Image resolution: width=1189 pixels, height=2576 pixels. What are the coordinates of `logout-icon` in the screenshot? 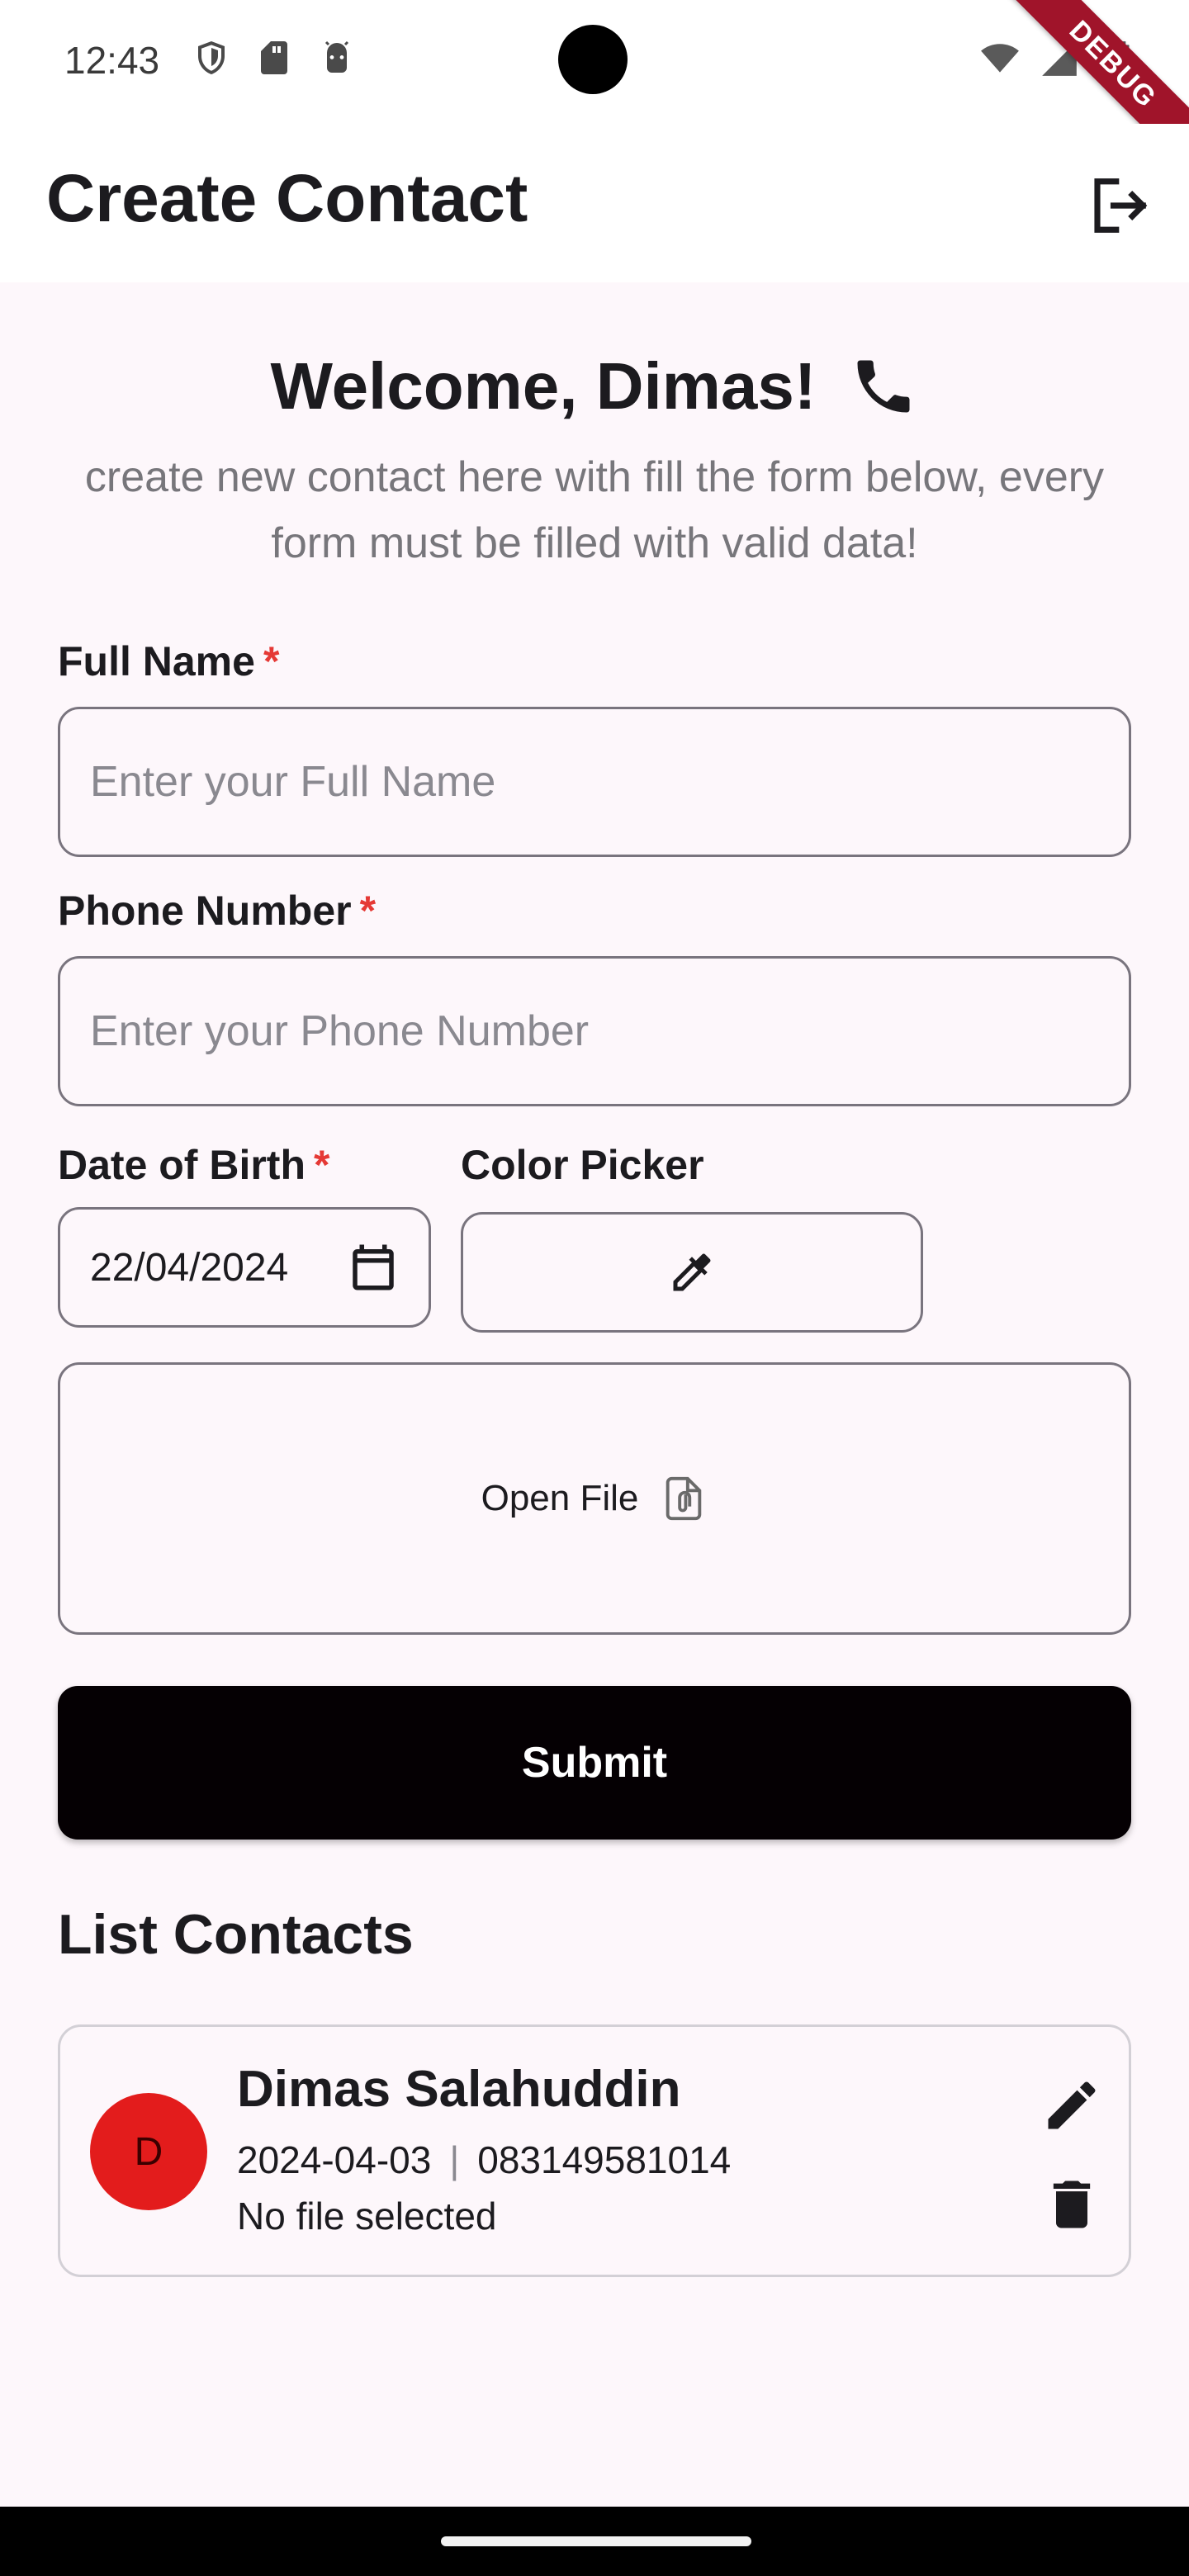 It's located at (1121, 205).